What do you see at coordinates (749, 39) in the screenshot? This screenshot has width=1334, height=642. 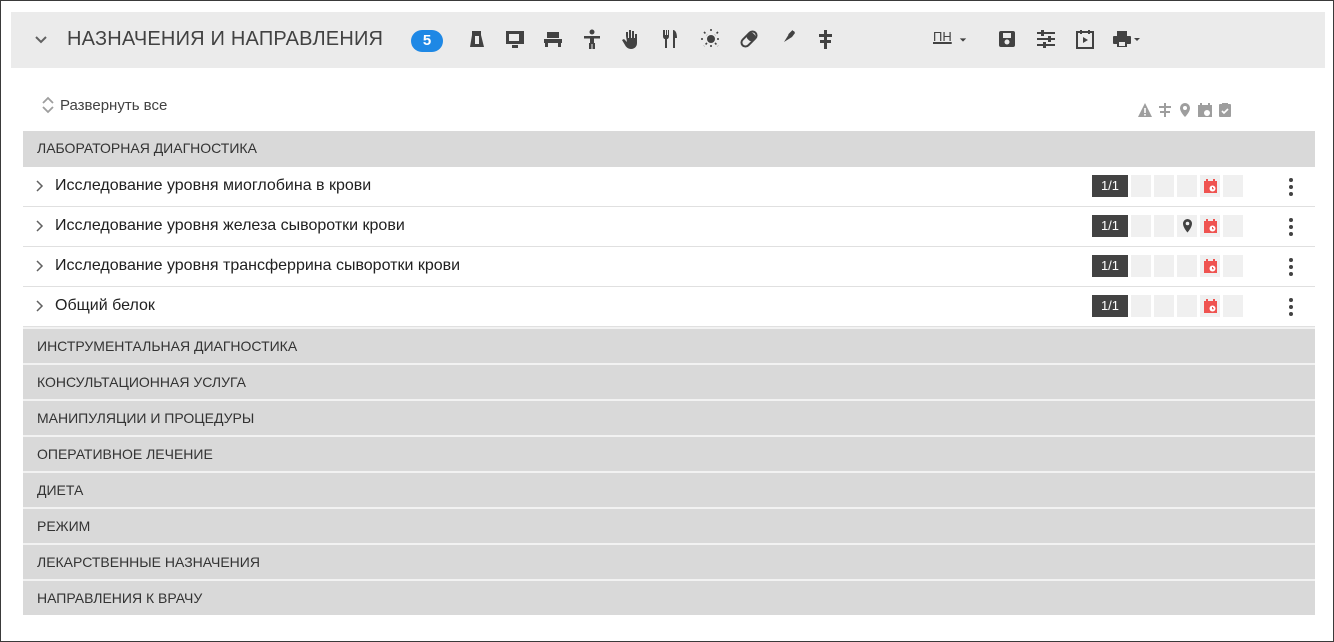 I see `pill-icon` at bounding box center [749, 39].